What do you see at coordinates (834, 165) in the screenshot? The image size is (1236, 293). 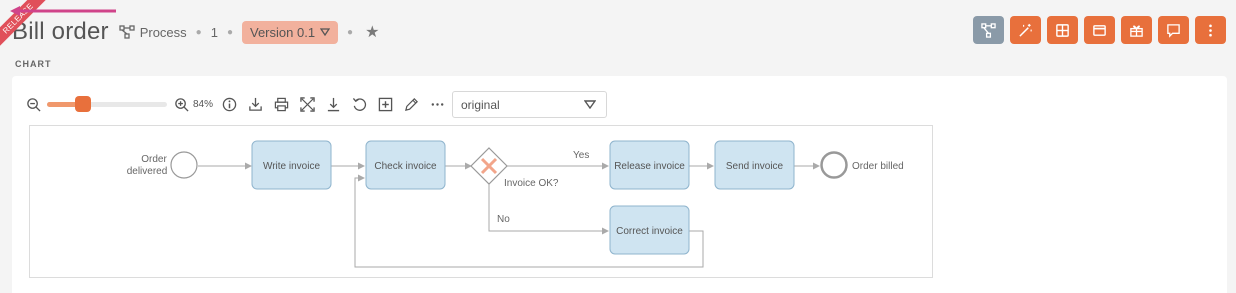 I see `end-event` at bounding box center [834, 165].